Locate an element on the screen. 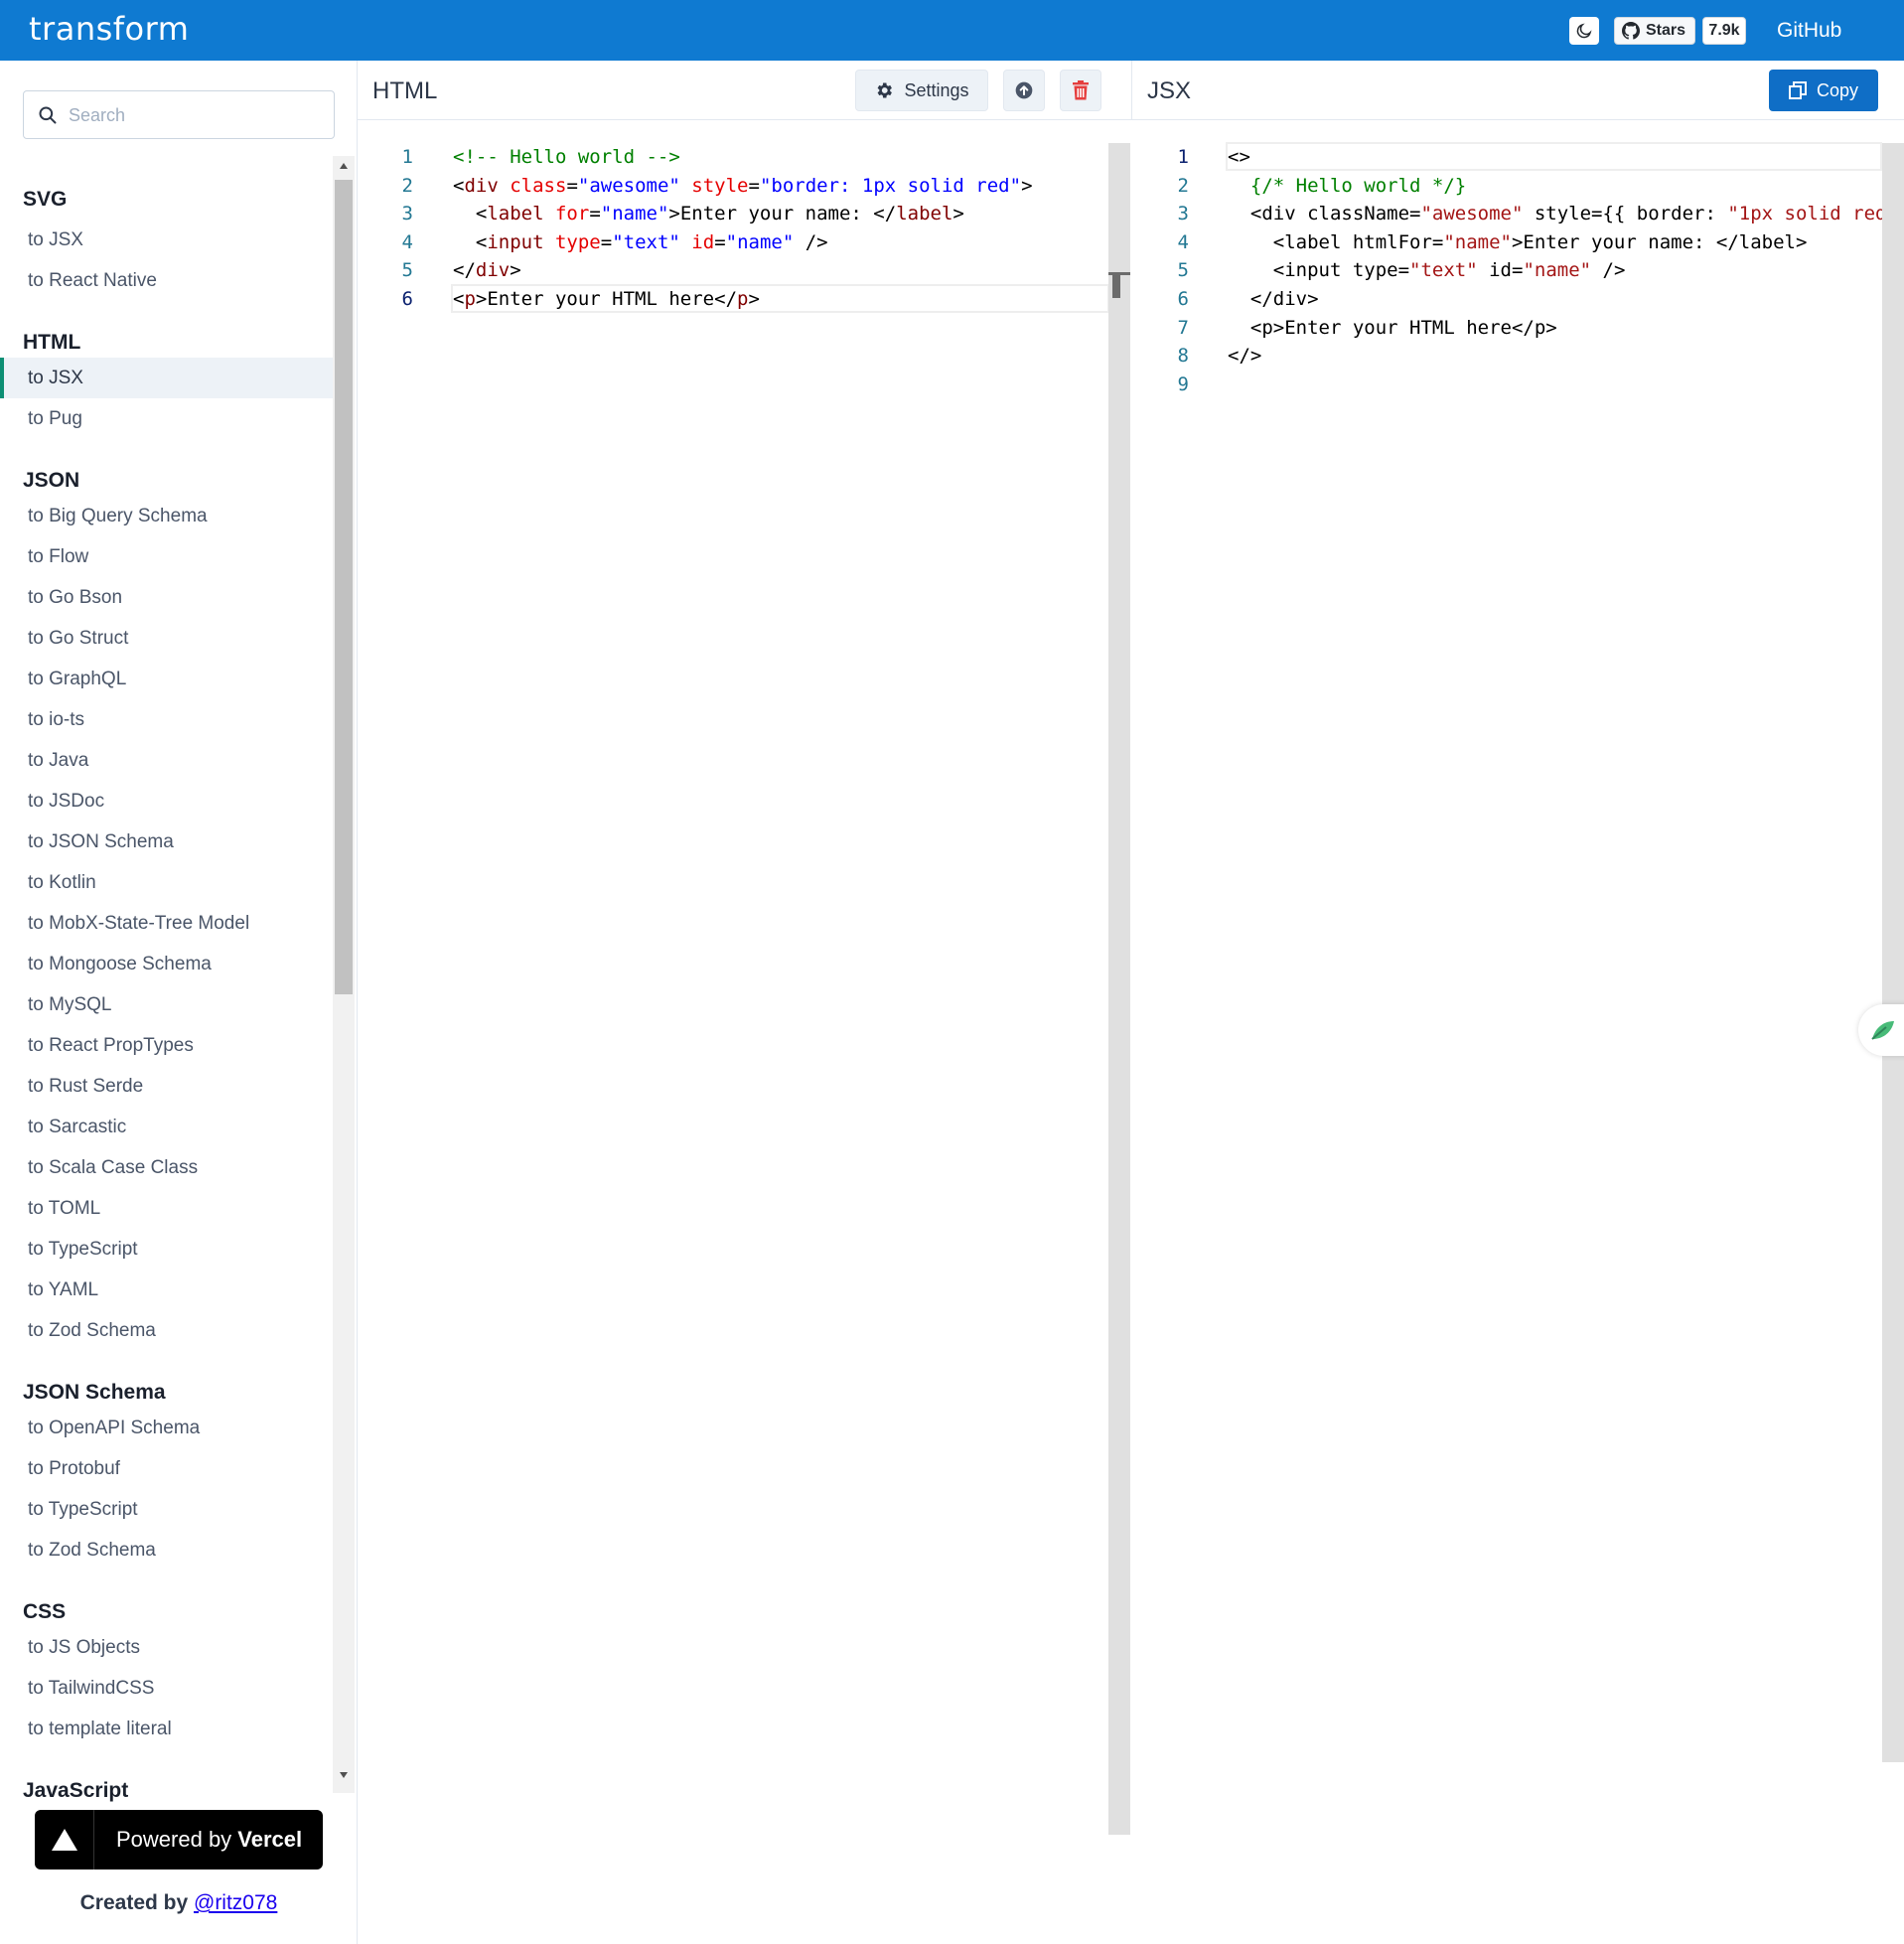  search-box is located at coordinates (179, 114).